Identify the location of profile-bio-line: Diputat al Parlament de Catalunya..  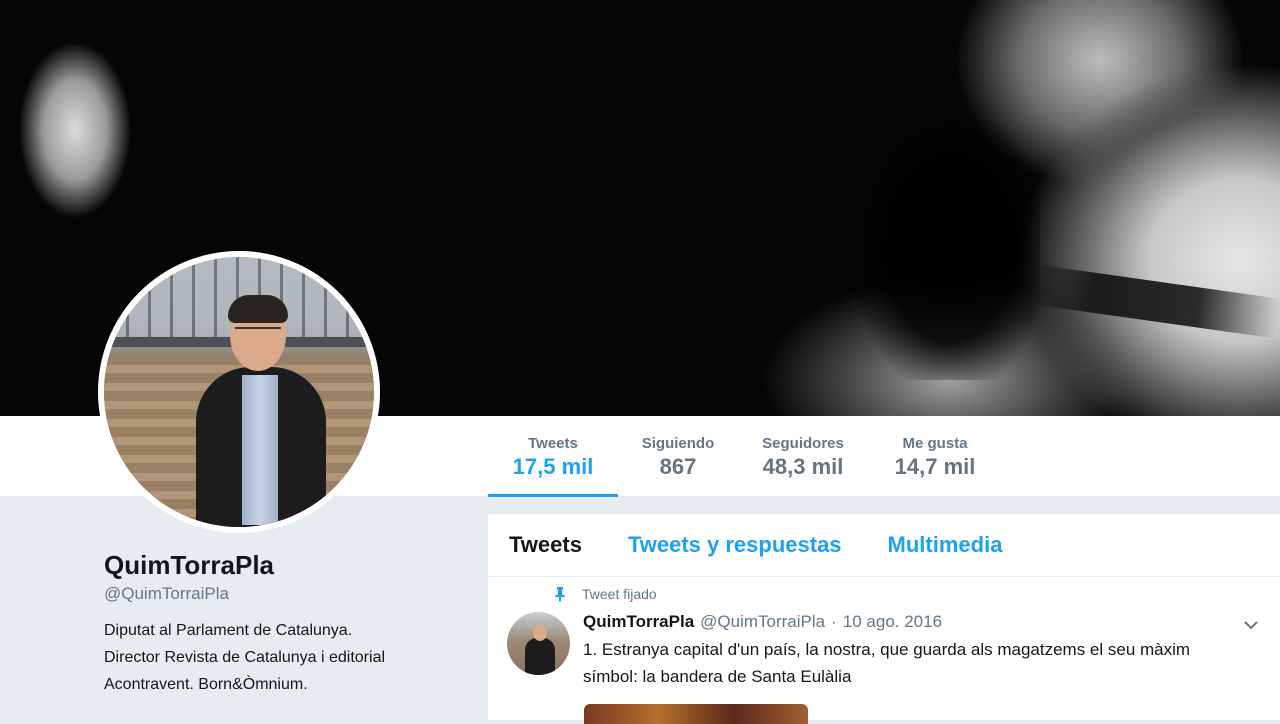
(228, 630).